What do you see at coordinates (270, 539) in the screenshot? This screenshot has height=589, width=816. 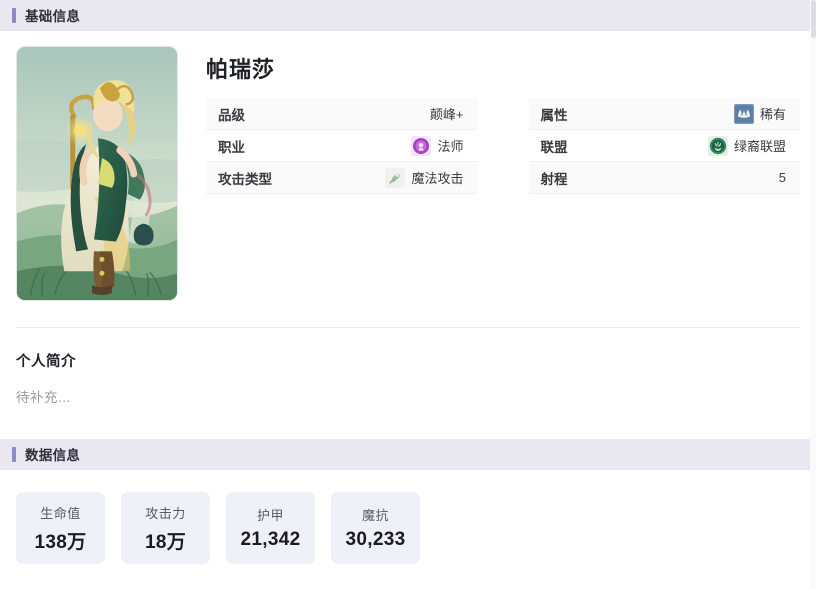 I see `stat-value-armor: 21,342` at bounding box center [270, 539].